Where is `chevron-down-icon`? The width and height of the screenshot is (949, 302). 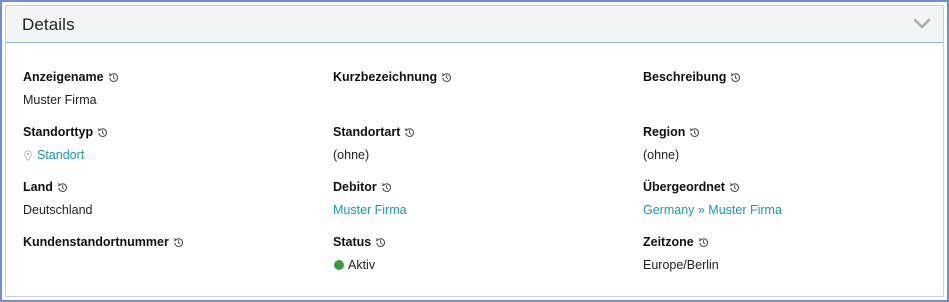
chevron-down-icon is located at coordinates (922, 24).